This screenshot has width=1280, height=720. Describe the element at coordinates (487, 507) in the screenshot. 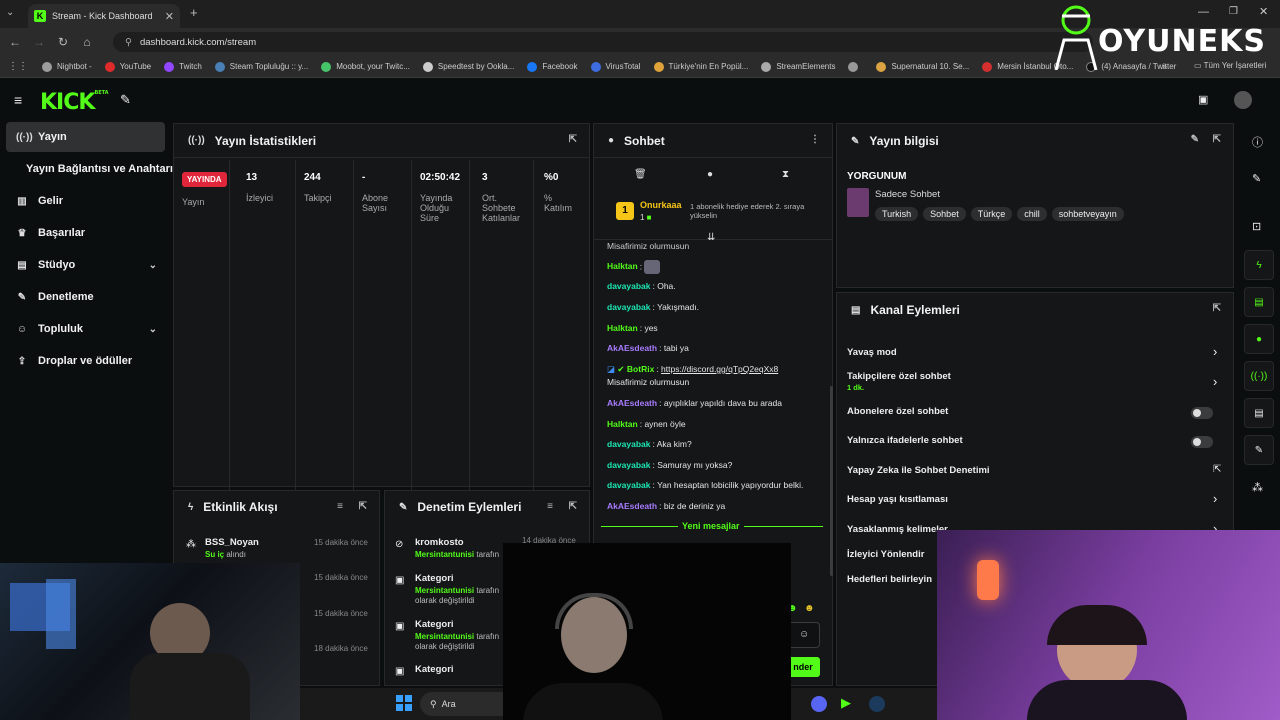

I see `moderation-header: ✎ Denetim Eylemleri ≡ ⇱` at that location.